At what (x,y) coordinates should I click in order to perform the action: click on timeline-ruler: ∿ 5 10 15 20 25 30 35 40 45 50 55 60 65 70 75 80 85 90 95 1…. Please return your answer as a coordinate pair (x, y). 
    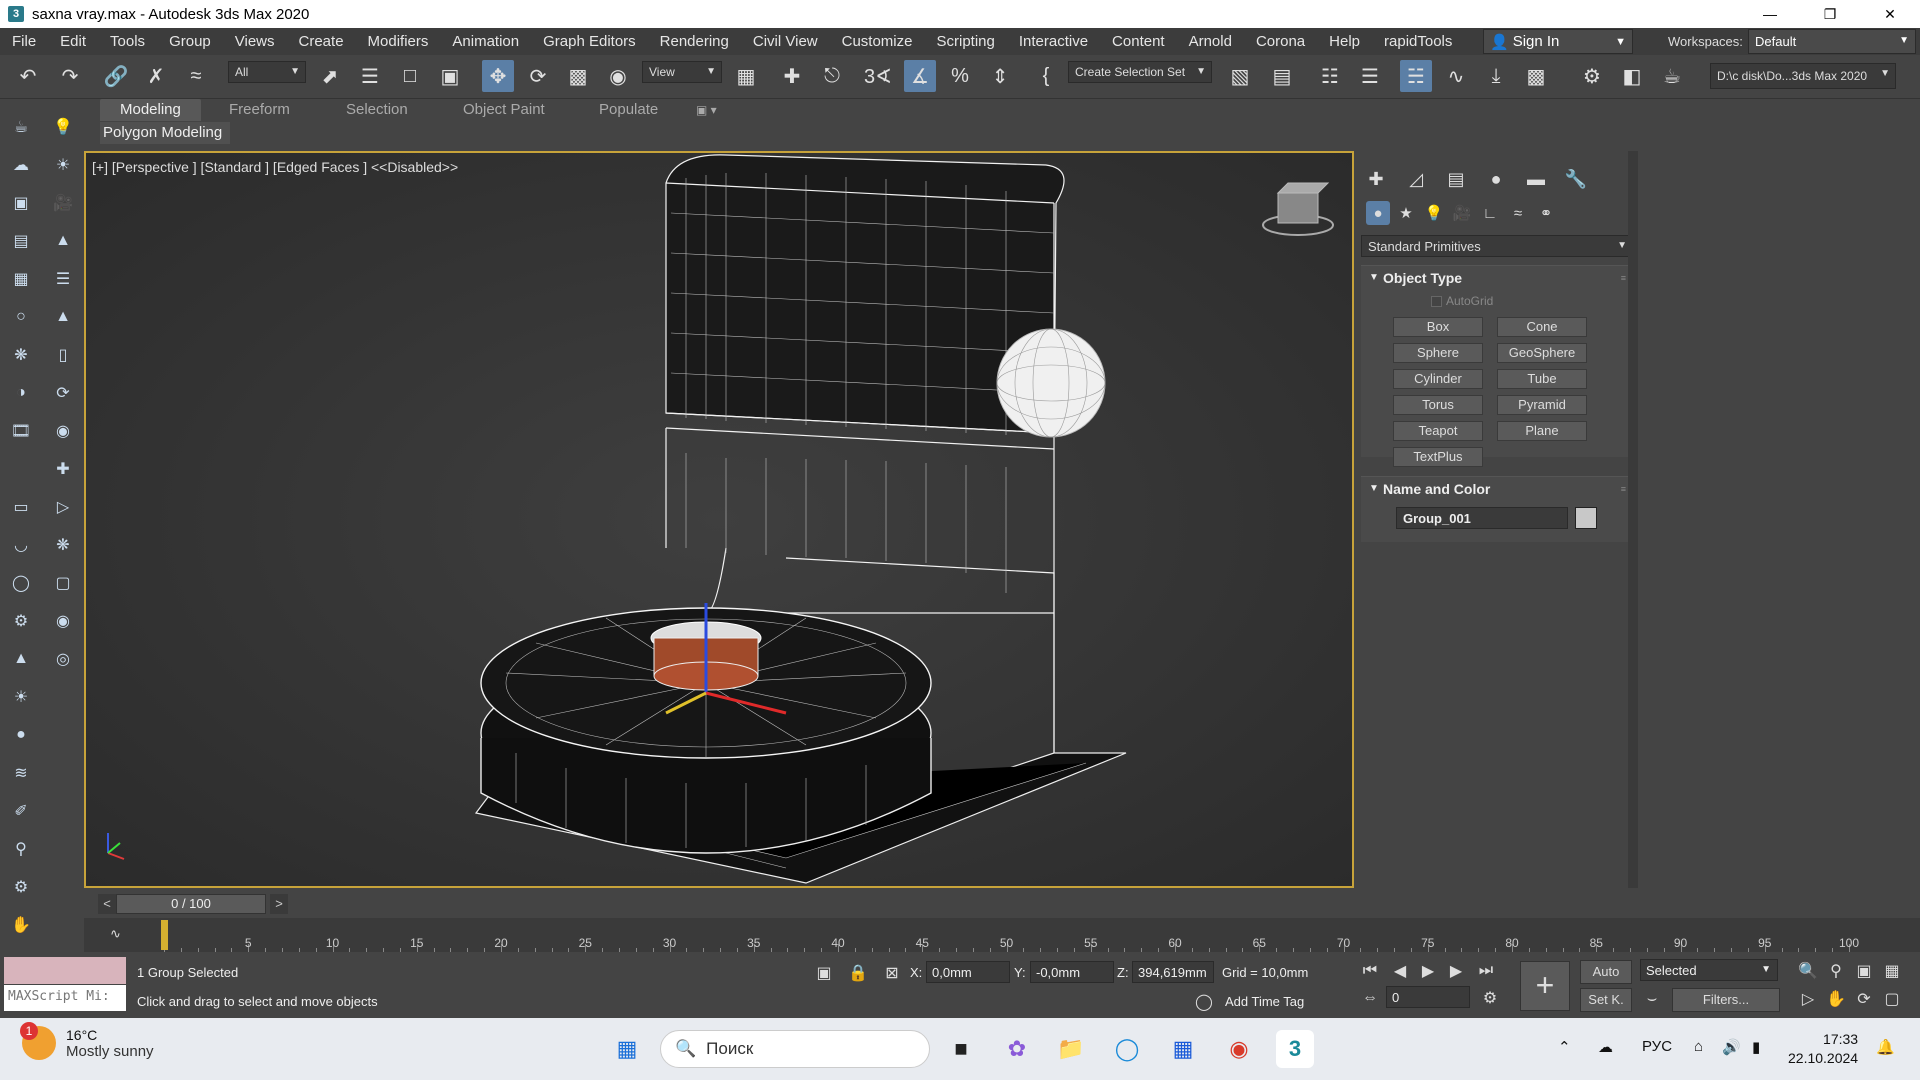
    Looking at the image, I should click on (1002, 935).